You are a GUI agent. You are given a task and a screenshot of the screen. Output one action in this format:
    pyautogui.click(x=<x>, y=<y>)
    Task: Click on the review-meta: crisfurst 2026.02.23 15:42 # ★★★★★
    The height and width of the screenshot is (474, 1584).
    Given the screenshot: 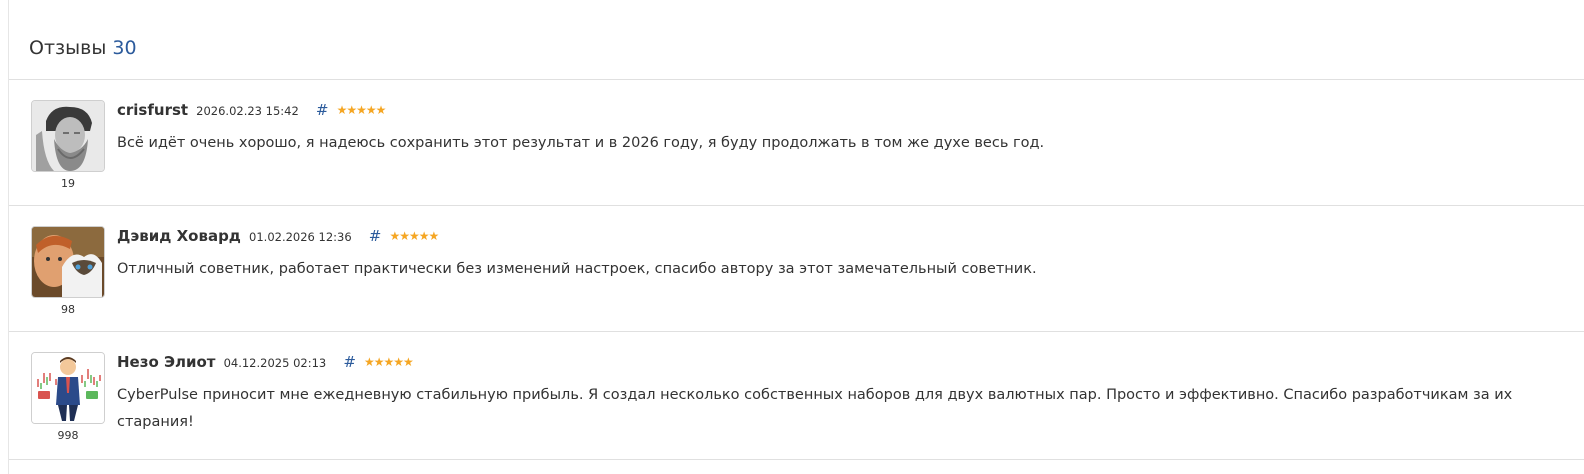 What is the action you would take?
    pyautogui.click(x=835, y=111)
    